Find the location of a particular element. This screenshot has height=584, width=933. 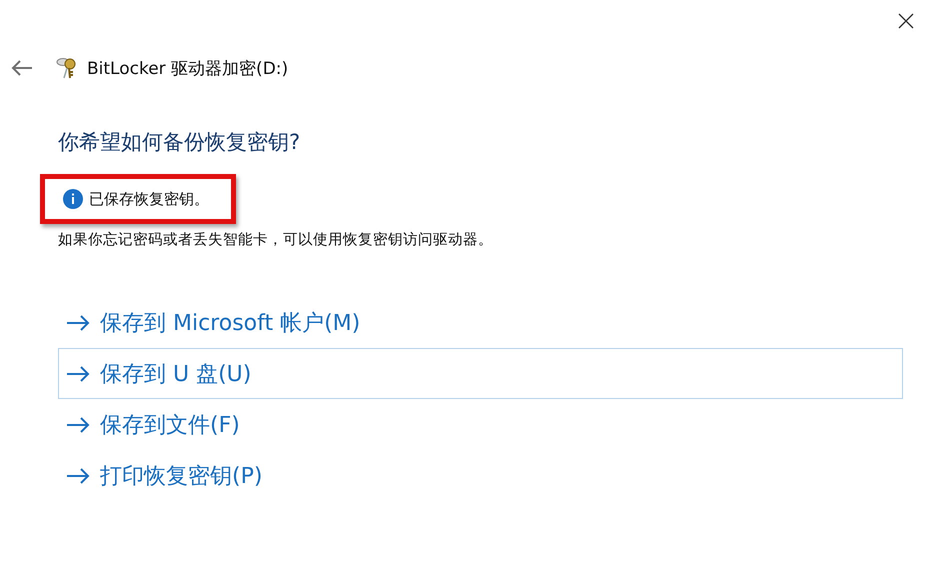

option-link: 打印恢复密钥(P) is located at coordinates (480, 475).